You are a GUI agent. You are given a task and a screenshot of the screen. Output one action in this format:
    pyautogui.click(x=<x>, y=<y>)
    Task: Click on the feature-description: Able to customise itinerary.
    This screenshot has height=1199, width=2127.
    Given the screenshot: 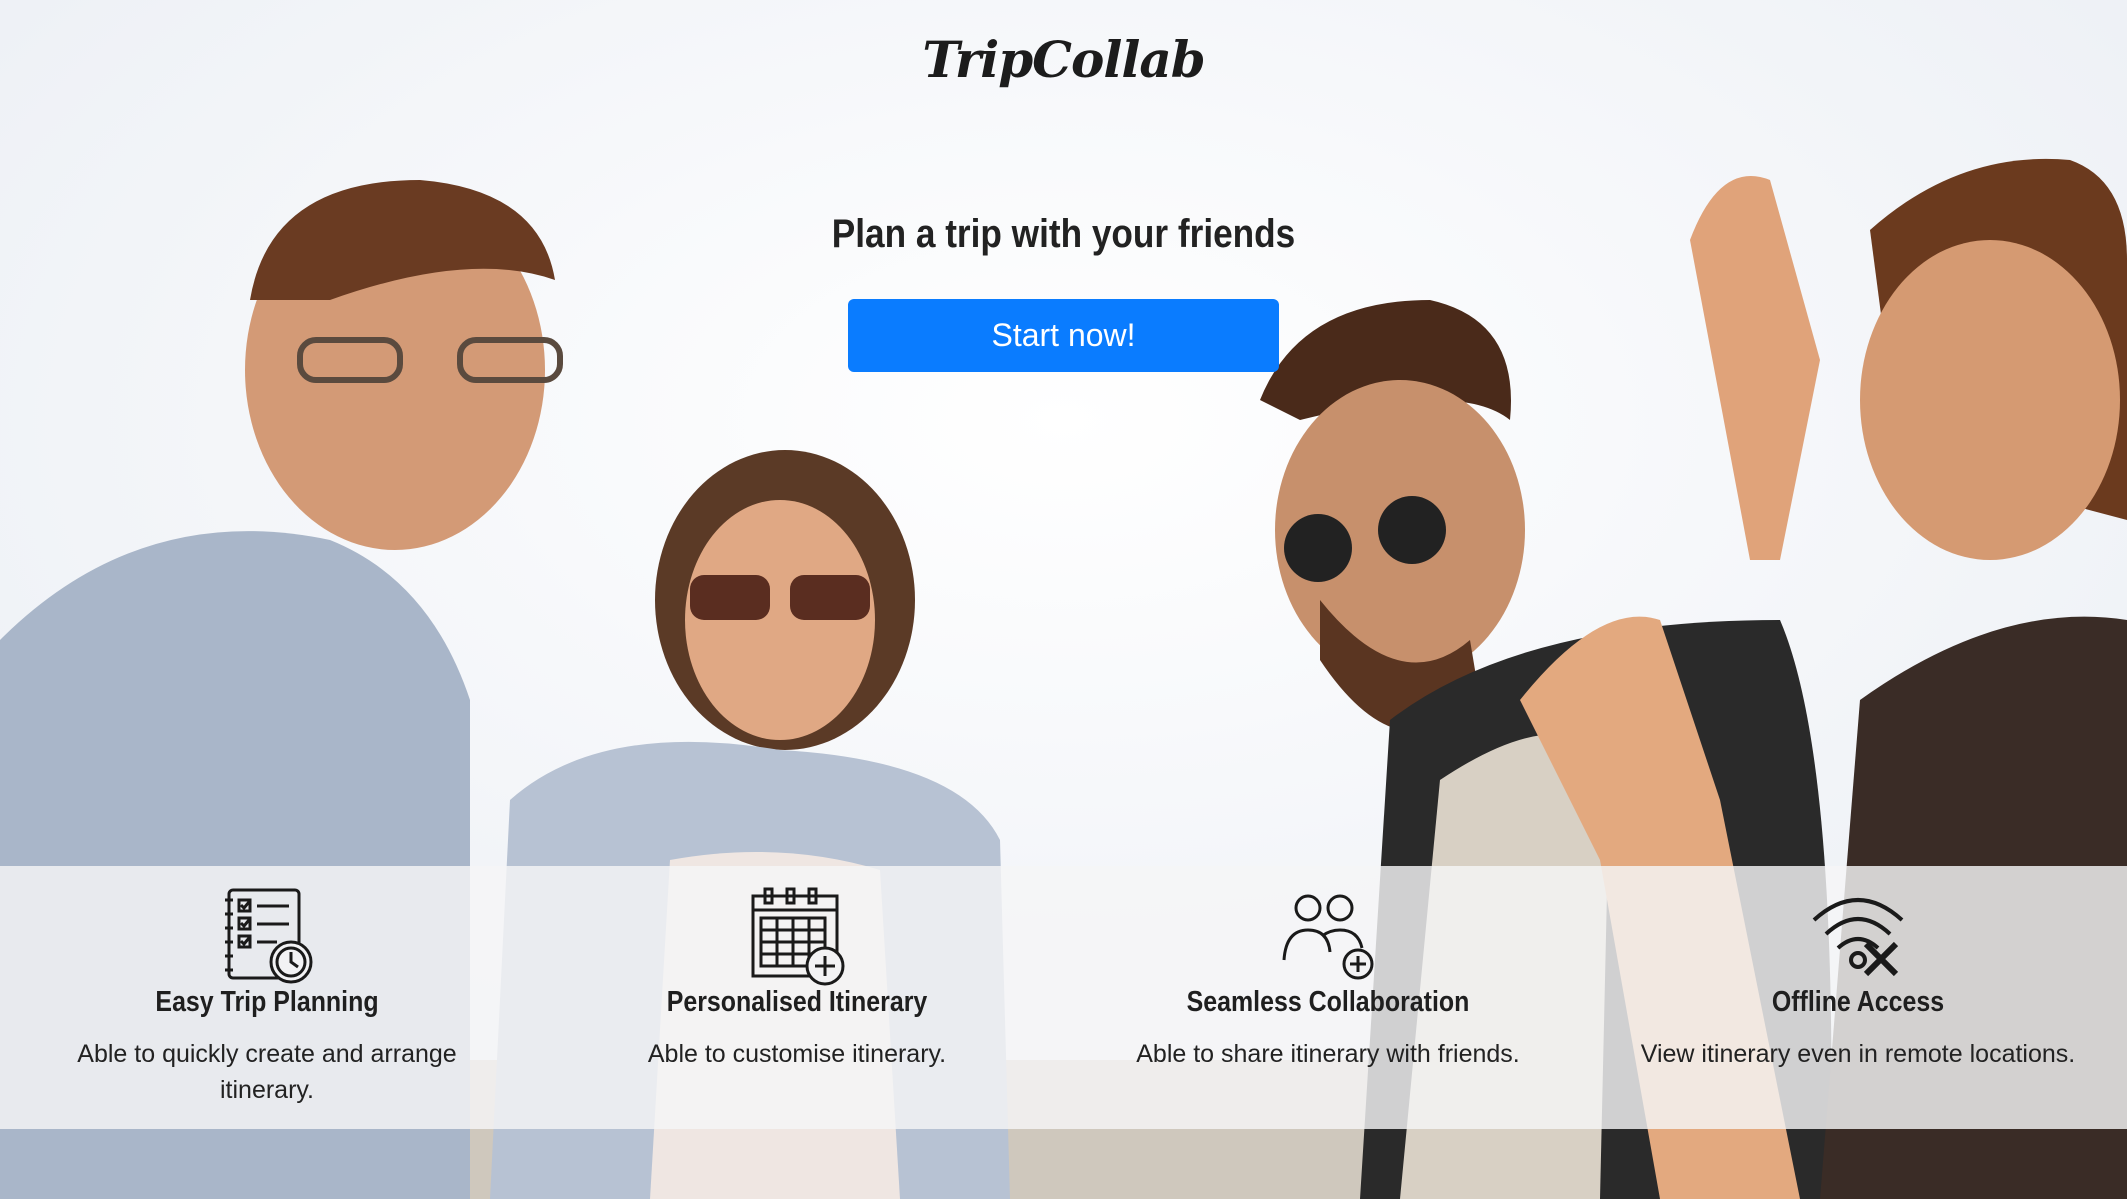 What is the action you would take?
    pyautogui.click(x=797, y=1054)
    